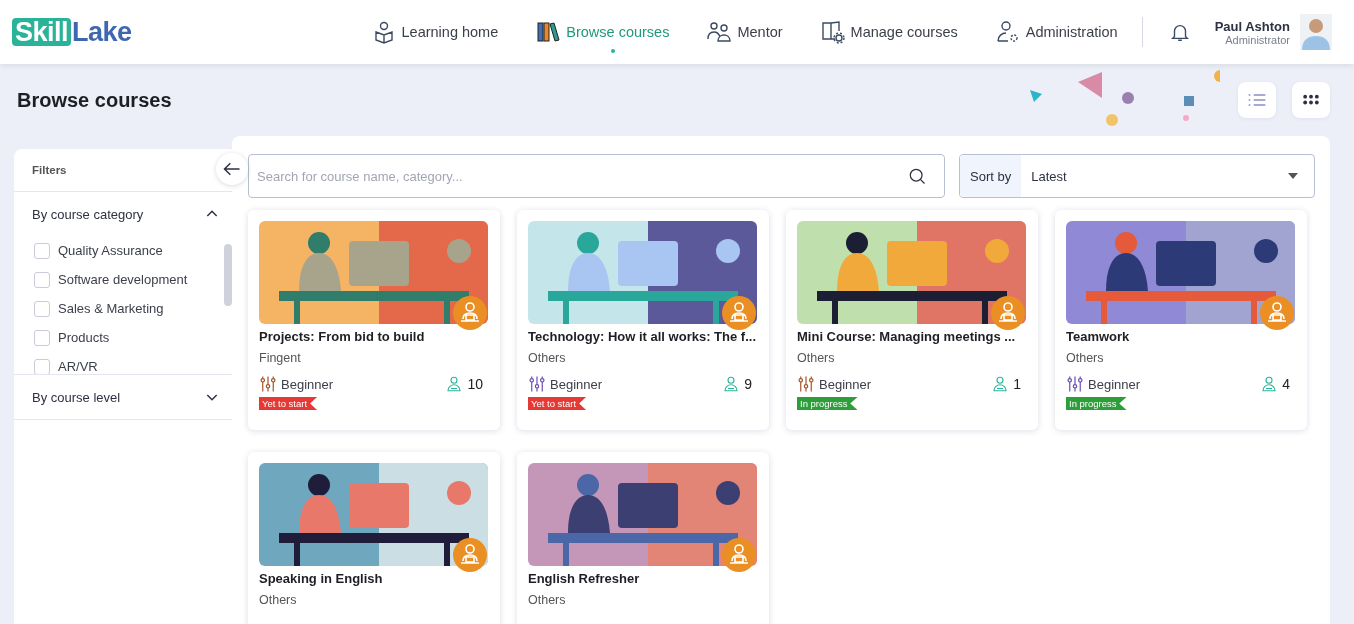 The width and height of the screenshot is (1354, 624). I want to click on filter-section-header: By course level, so click(123, 397).